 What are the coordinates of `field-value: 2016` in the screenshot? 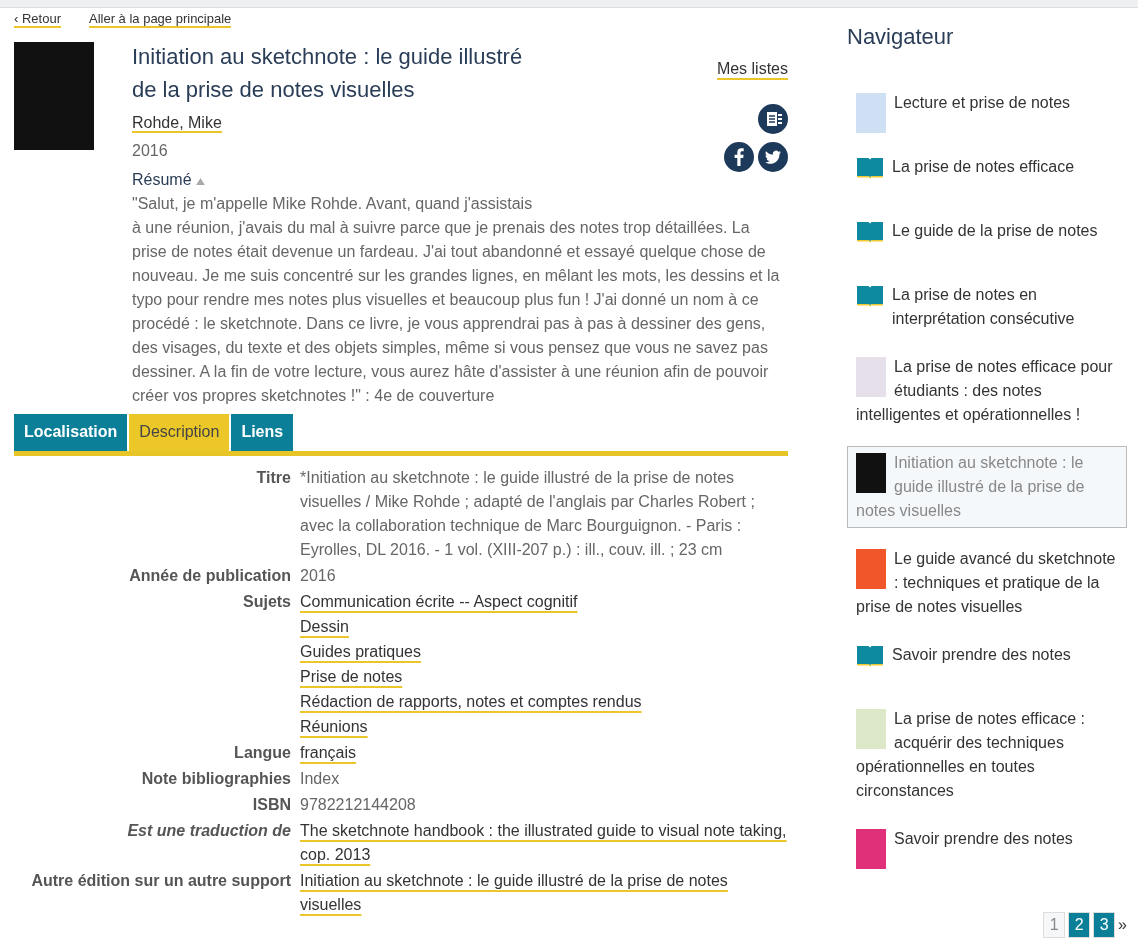 It's located at (318, 576).